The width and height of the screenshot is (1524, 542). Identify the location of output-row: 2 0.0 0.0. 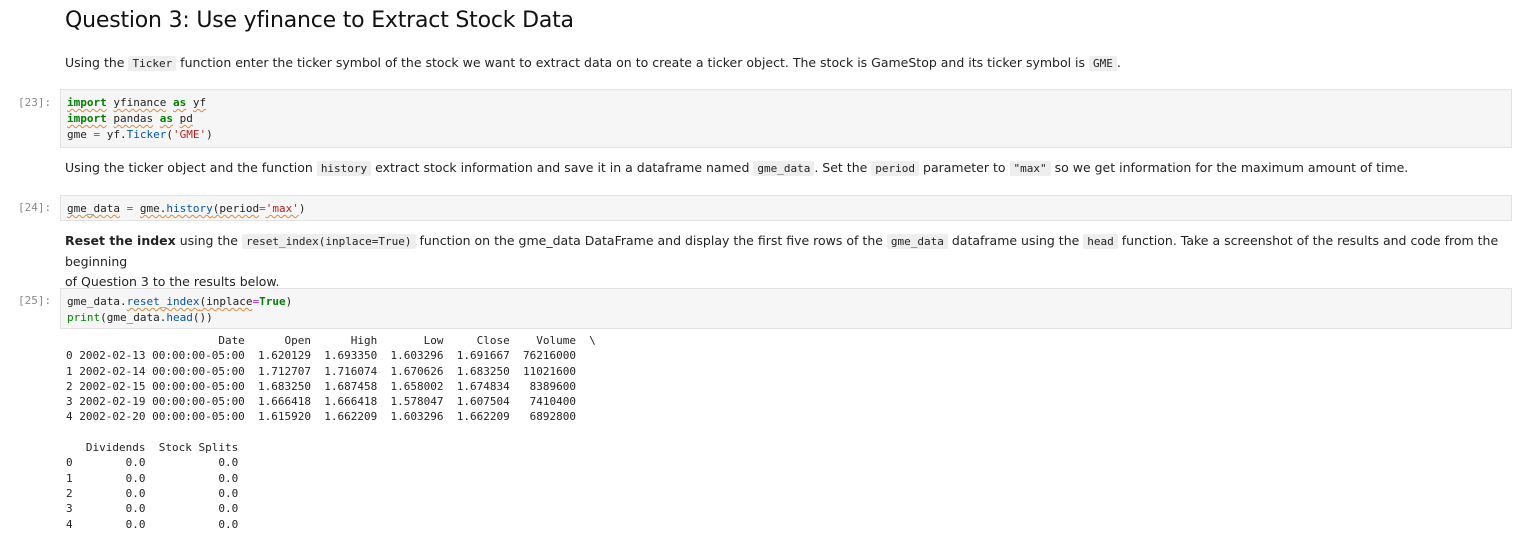
(152, 493).